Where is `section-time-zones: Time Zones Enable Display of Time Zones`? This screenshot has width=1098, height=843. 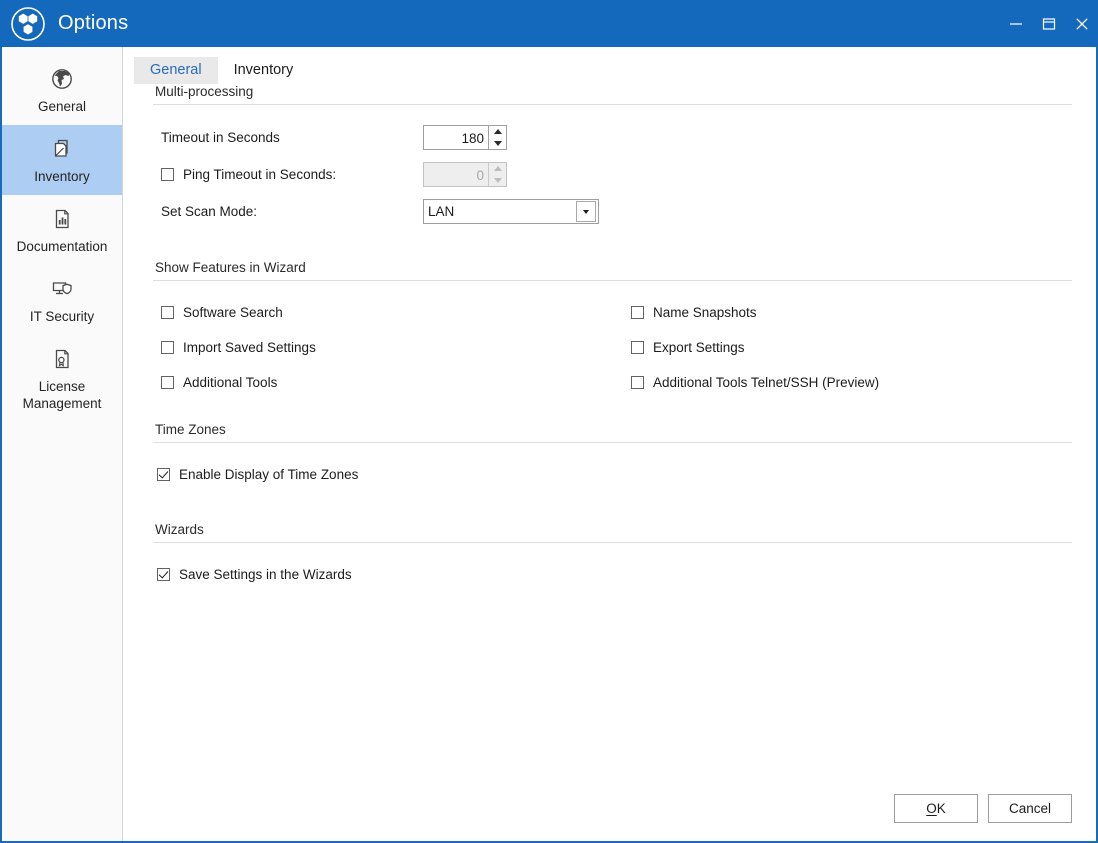 section-time-zones: Time Zones Enable Display of Time Zones is located at coordinates (612, 457).